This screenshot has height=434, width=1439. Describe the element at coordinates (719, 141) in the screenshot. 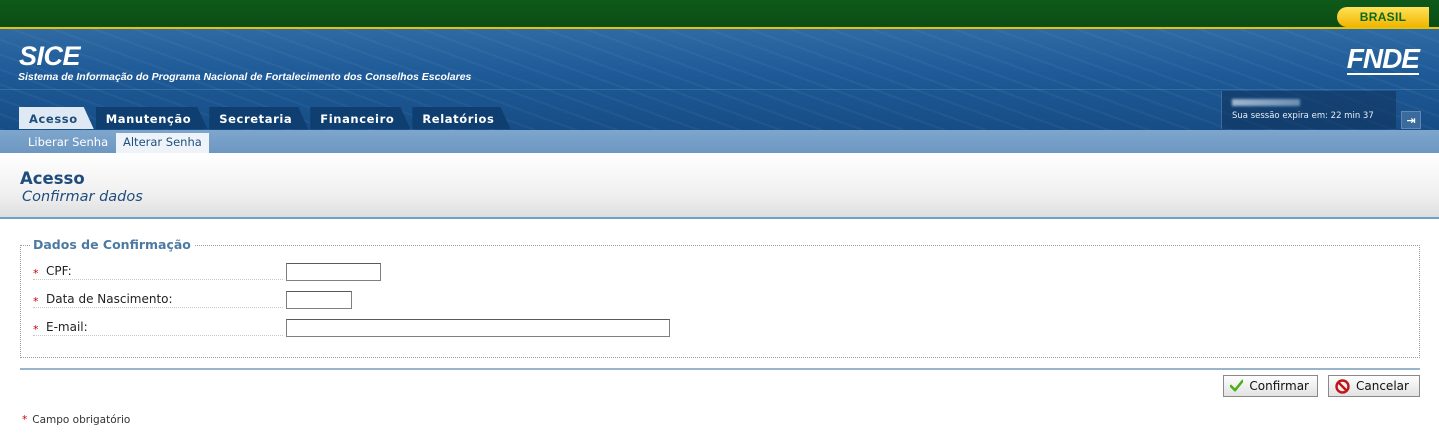

I see `sub-navigation: Liberar Senha Alterar Senha` at that location.